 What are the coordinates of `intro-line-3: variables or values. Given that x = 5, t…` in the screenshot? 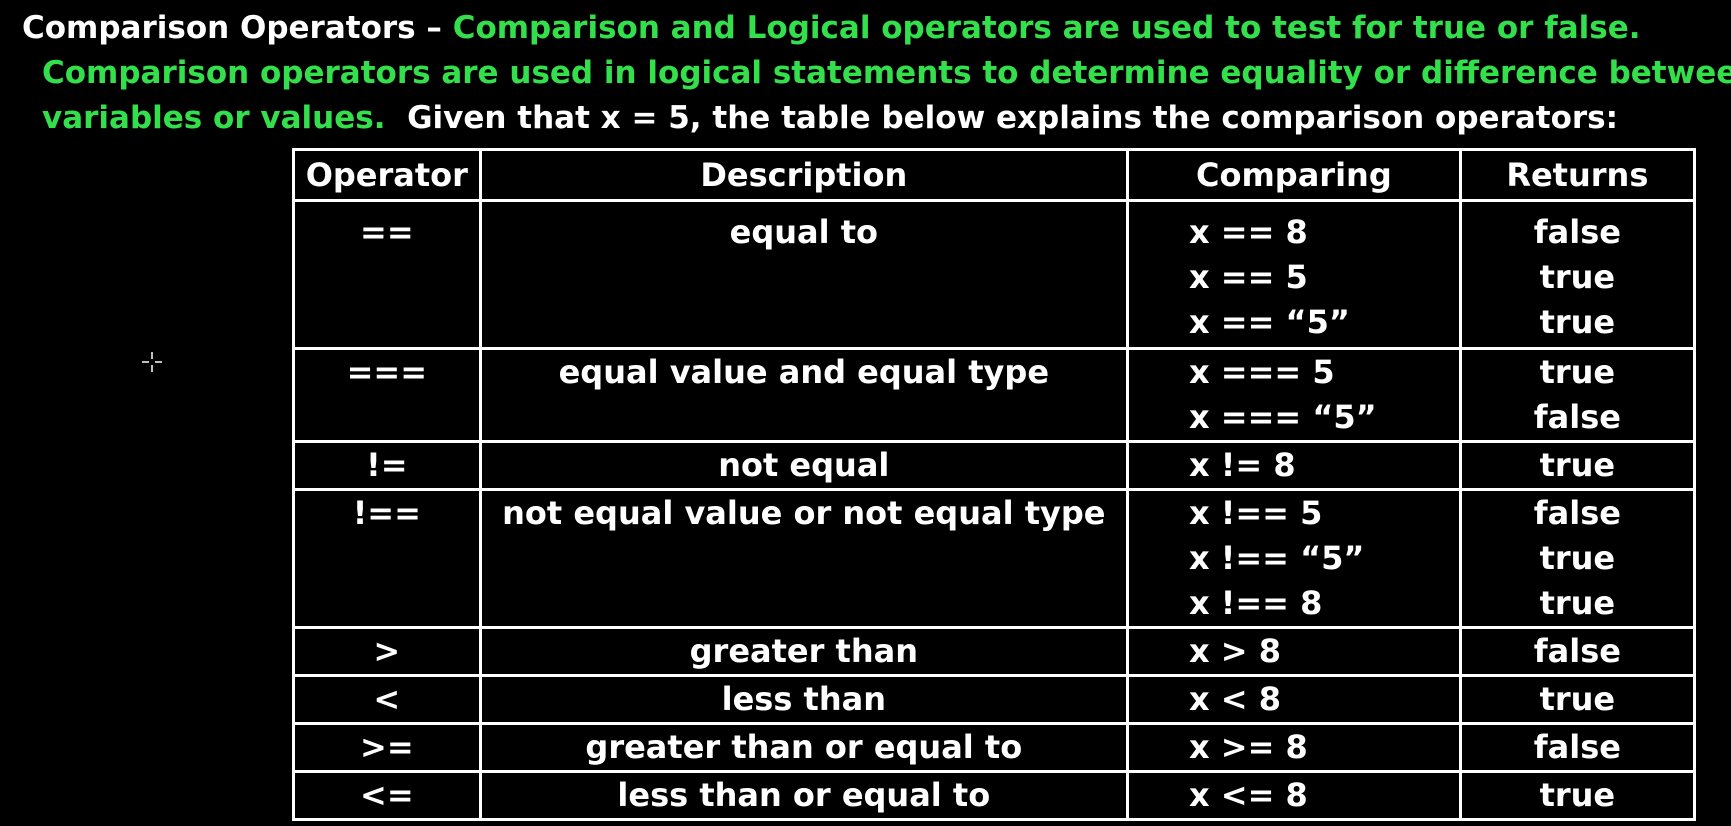 It's located at (872, 118).